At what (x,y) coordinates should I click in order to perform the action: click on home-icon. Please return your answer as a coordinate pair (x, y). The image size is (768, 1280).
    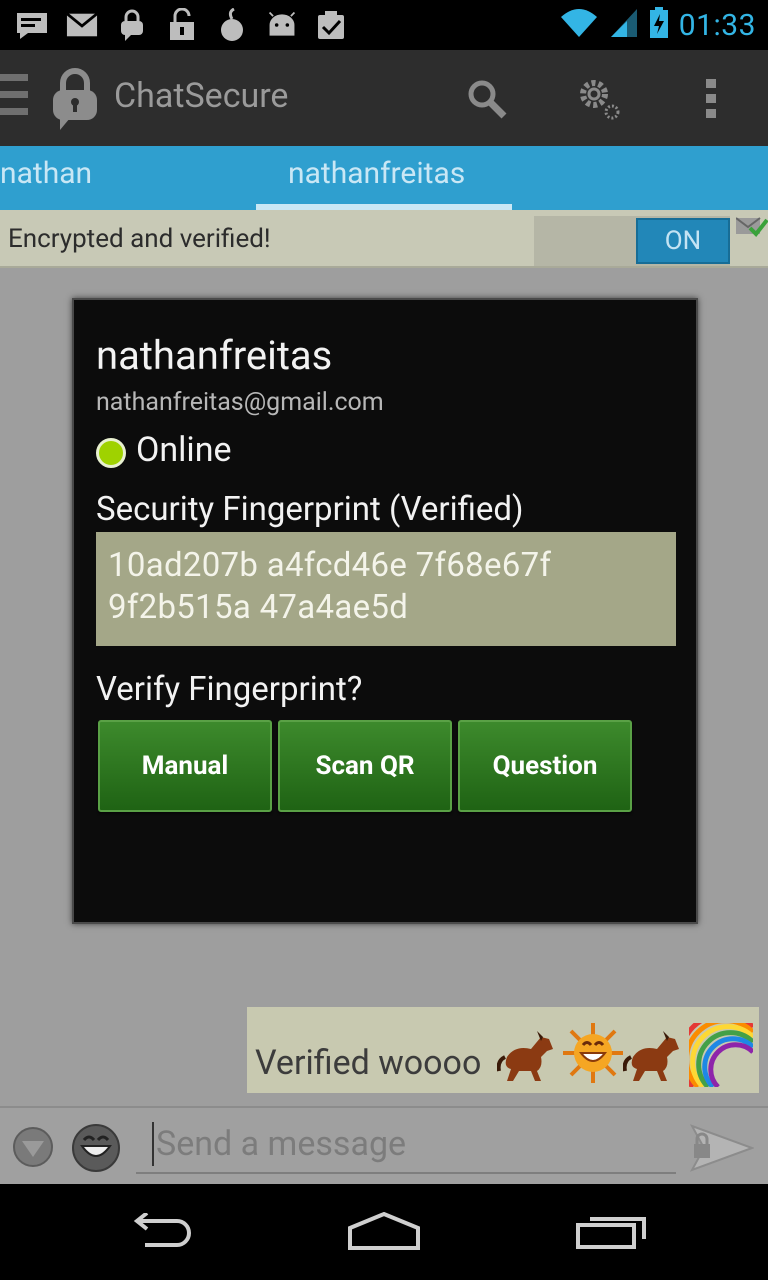
    Looking at the image, I should click on (384, 1231).